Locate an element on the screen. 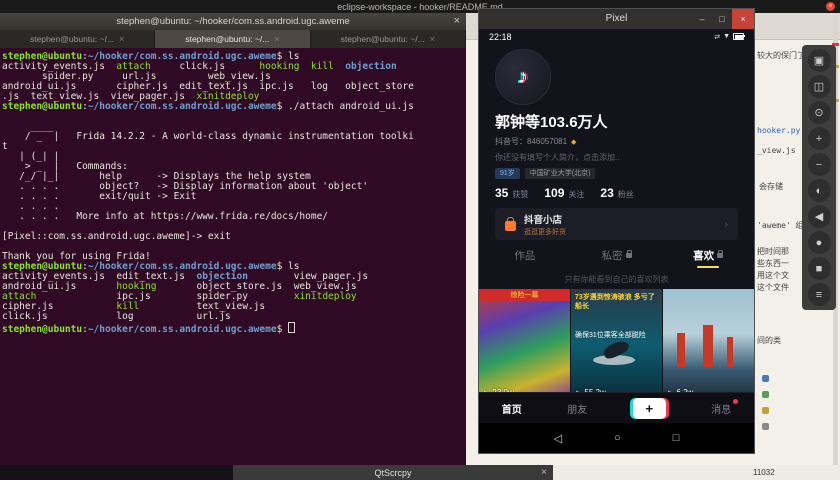 This screenshot has height=480, width=840. stat-item: 23 粉丝 is located at coordinates (616, 193).